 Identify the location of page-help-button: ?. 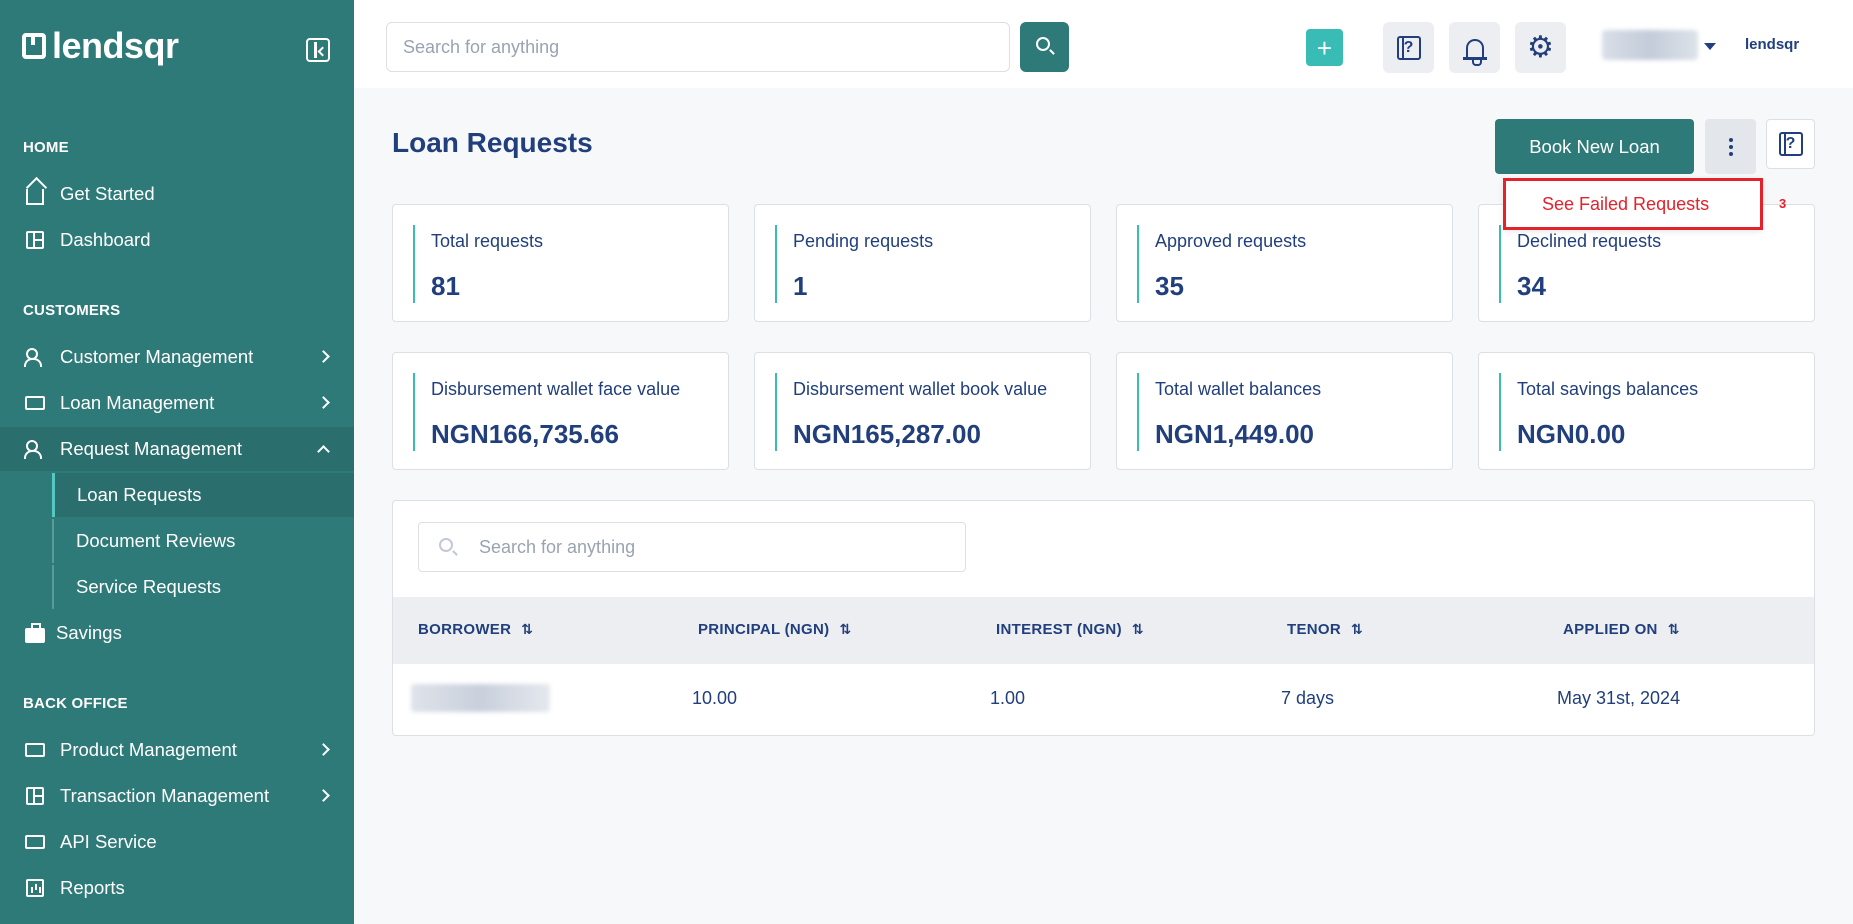
(1790, 144).